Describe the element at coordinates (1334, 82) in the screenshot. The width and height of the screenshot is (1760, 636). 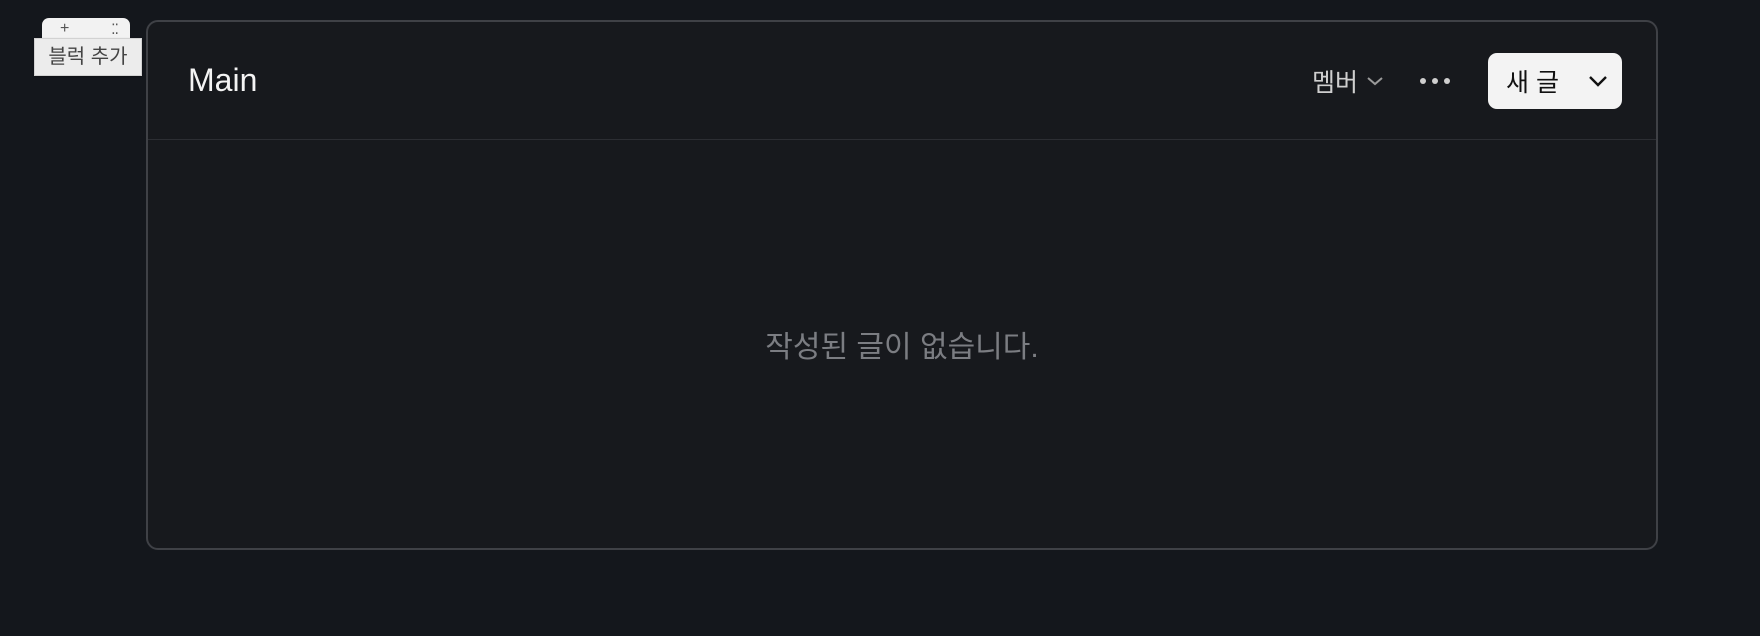
I see `member-dropdown-label: 멤버` at that location.